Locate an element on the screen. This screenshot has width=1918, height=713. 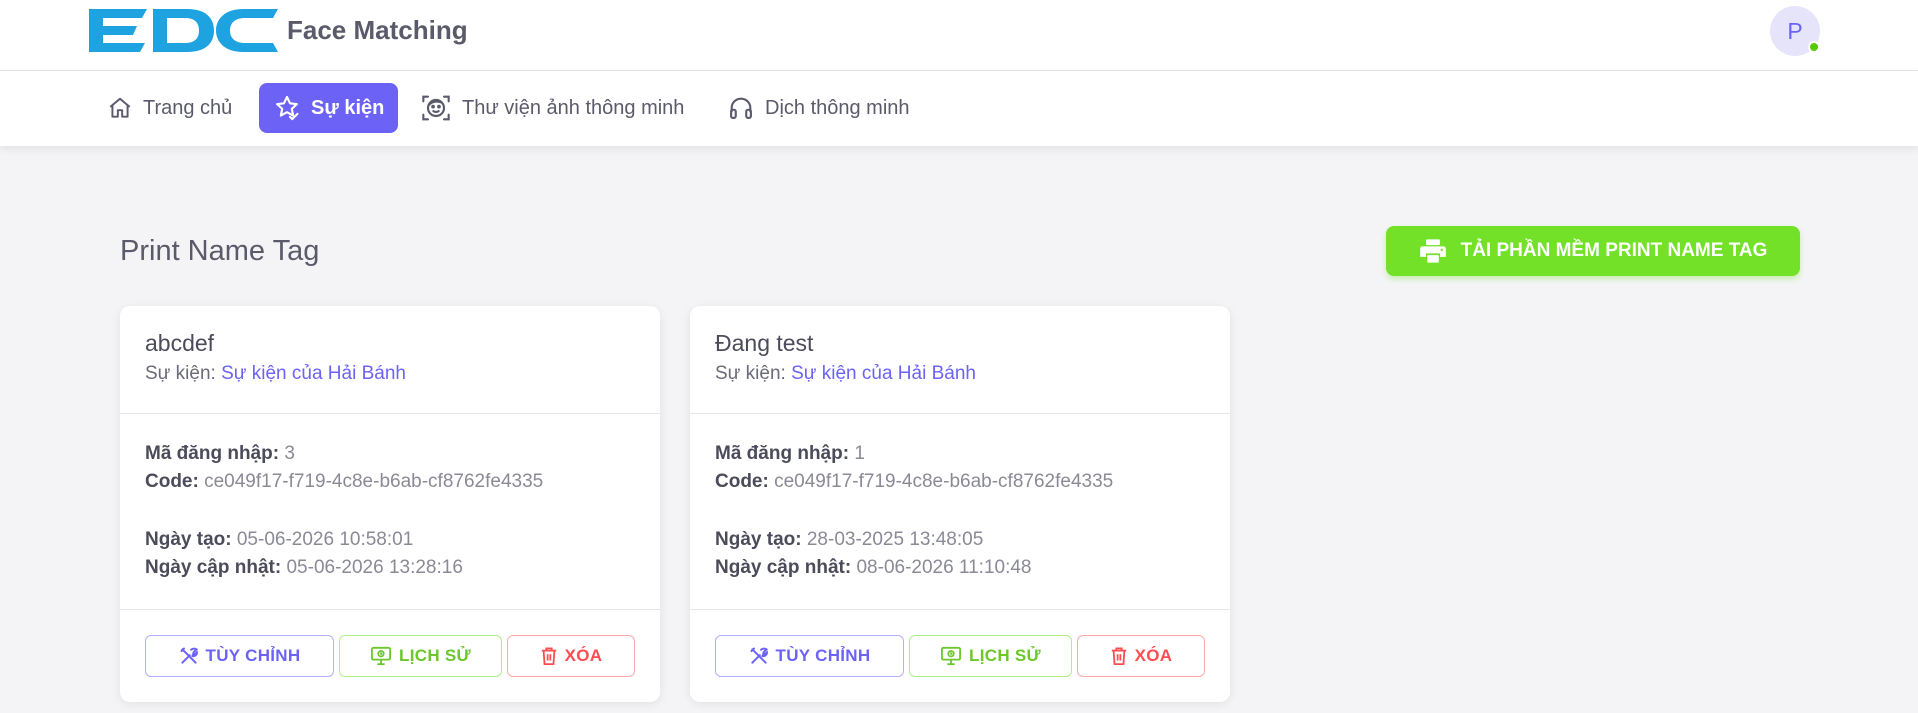
created-value: 28-03-2025 13:48:05 is located at coordinates (895, 539).